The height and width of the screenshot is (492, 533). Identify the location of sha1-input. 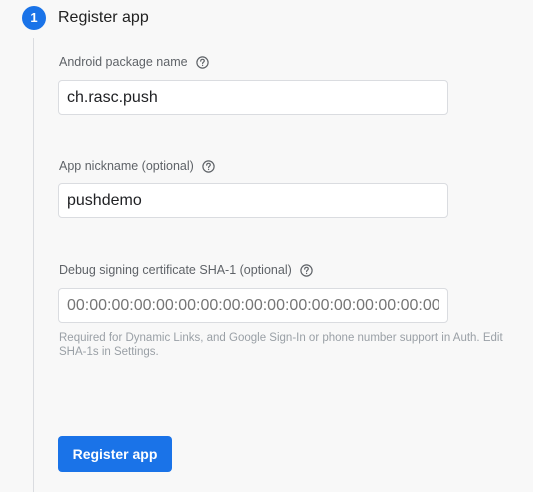
(253, 305).